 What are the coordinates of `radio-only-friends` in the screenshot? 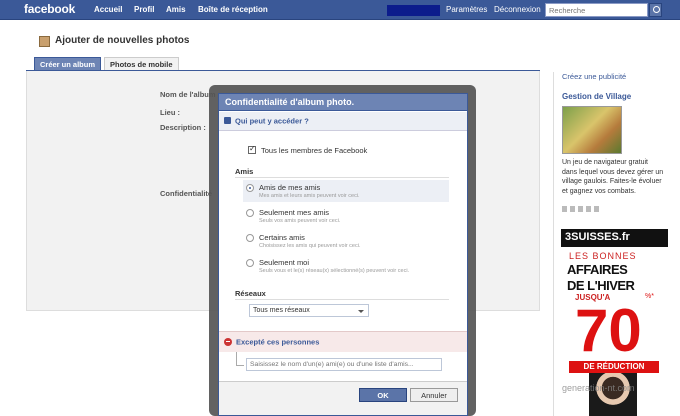 It's located at (250, 213).